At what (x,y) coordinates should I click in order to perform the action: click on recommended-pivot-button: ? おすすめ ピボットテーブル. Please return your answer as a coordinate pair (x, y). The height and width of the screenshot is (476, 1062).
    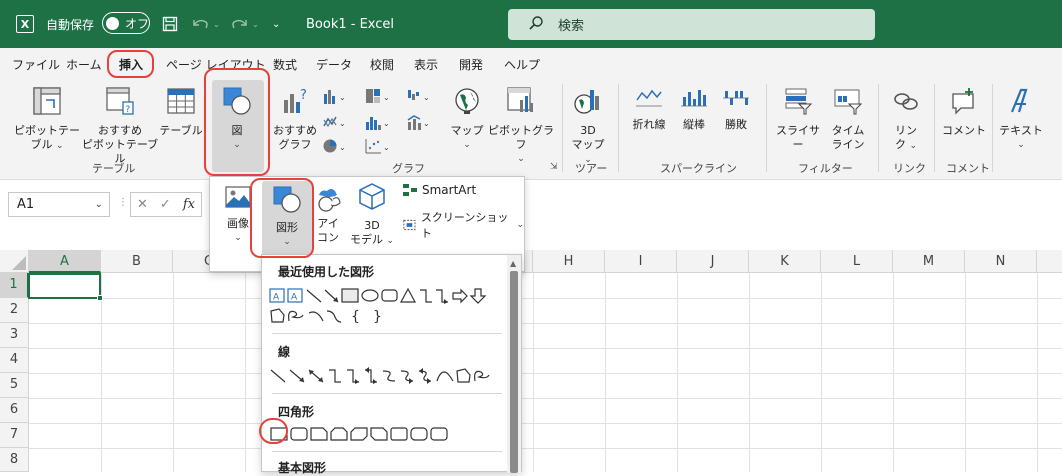
    Looking at the image, I should click on (120, 126).